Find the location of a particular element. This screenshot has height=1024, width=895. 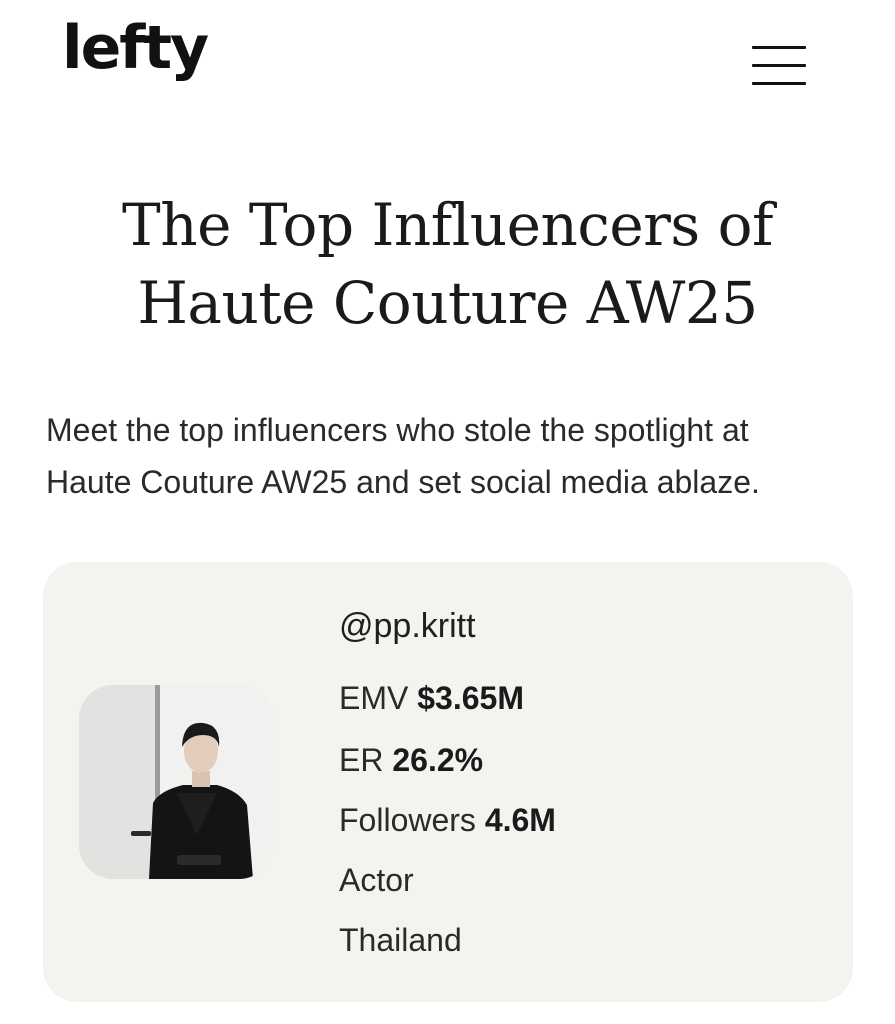

emv-value: $3.65M is located at coordinates (470, 698).